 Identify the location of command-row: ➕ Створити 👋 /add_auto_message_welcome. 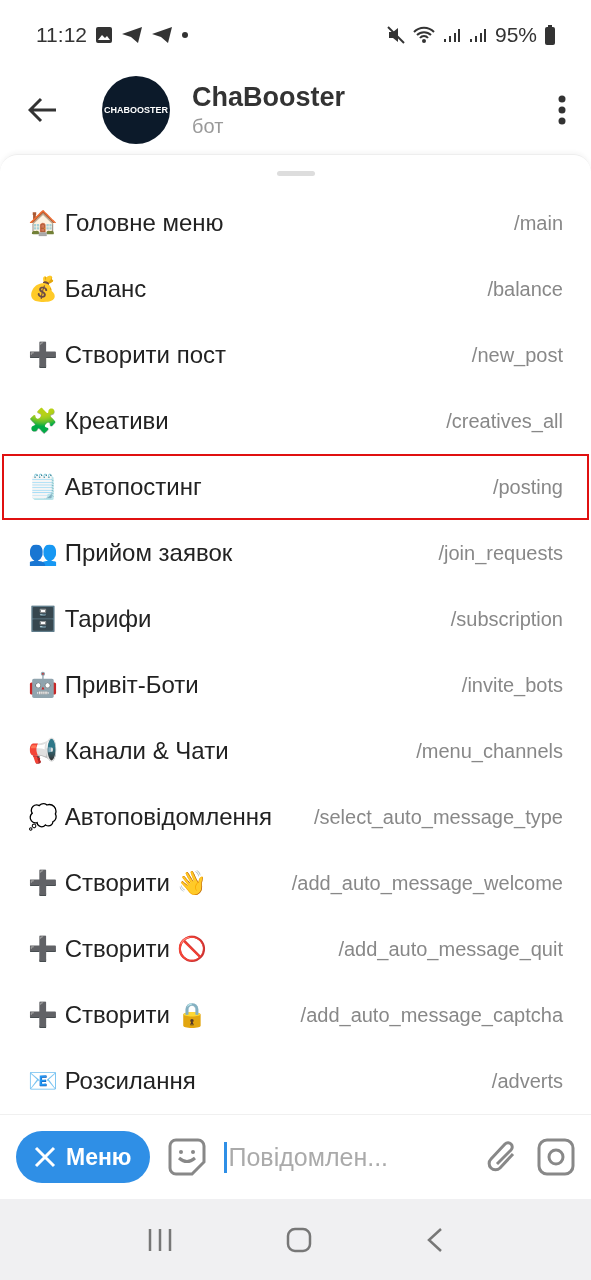
(295, 883).